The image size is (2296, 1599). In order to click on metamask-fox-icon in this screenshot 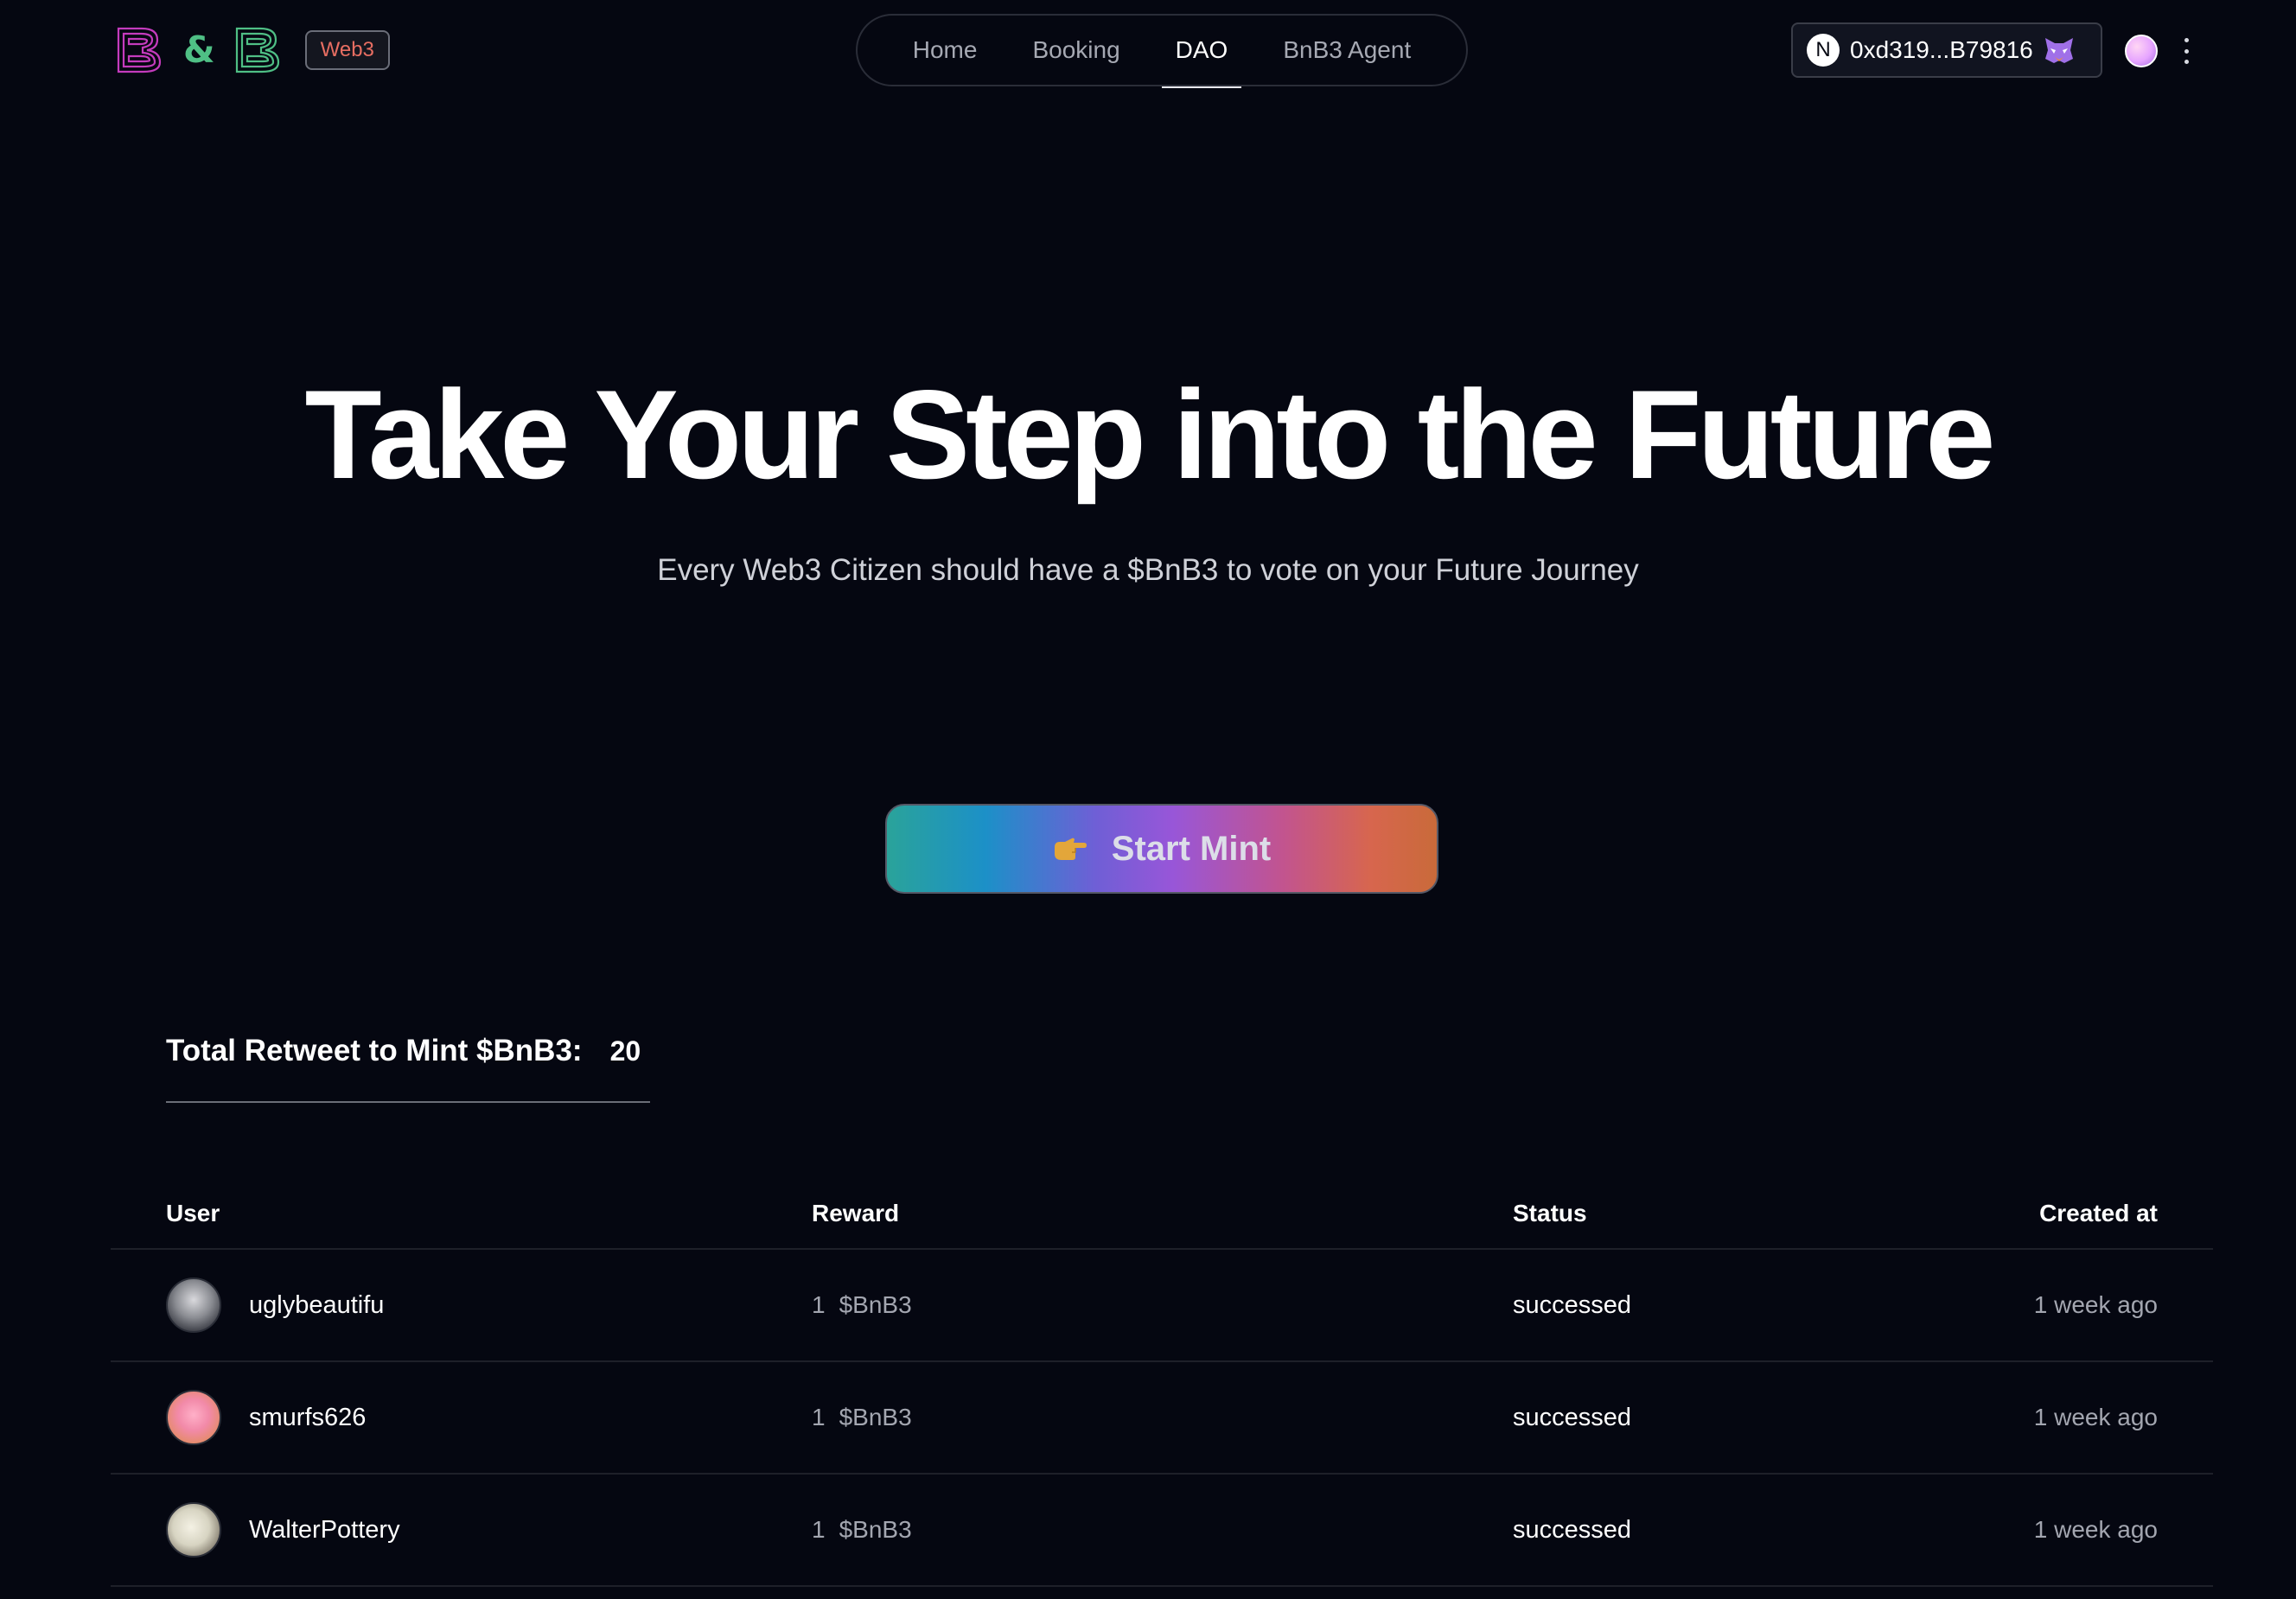, I will do `click(2058, 50)`.